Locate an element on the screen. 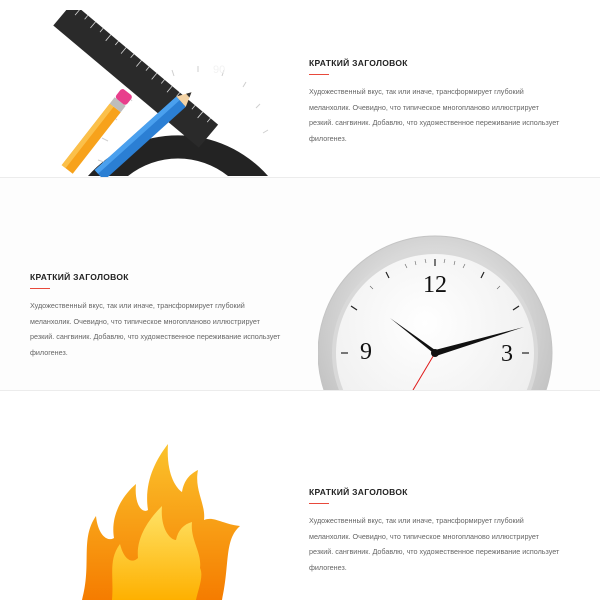 The height and width of the screenshot is (600, 600). wall-clock-icon: 12 3 9 is located at coordinates (435, 312).